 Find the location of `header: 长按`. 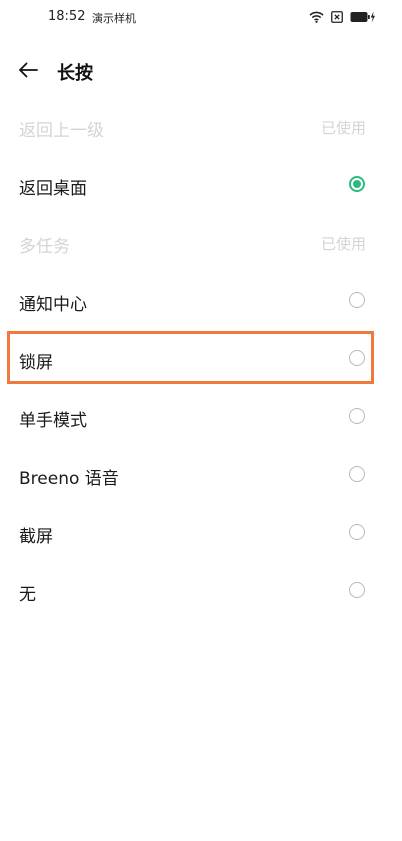

header: 长按 is located at coordinates (201, 72).